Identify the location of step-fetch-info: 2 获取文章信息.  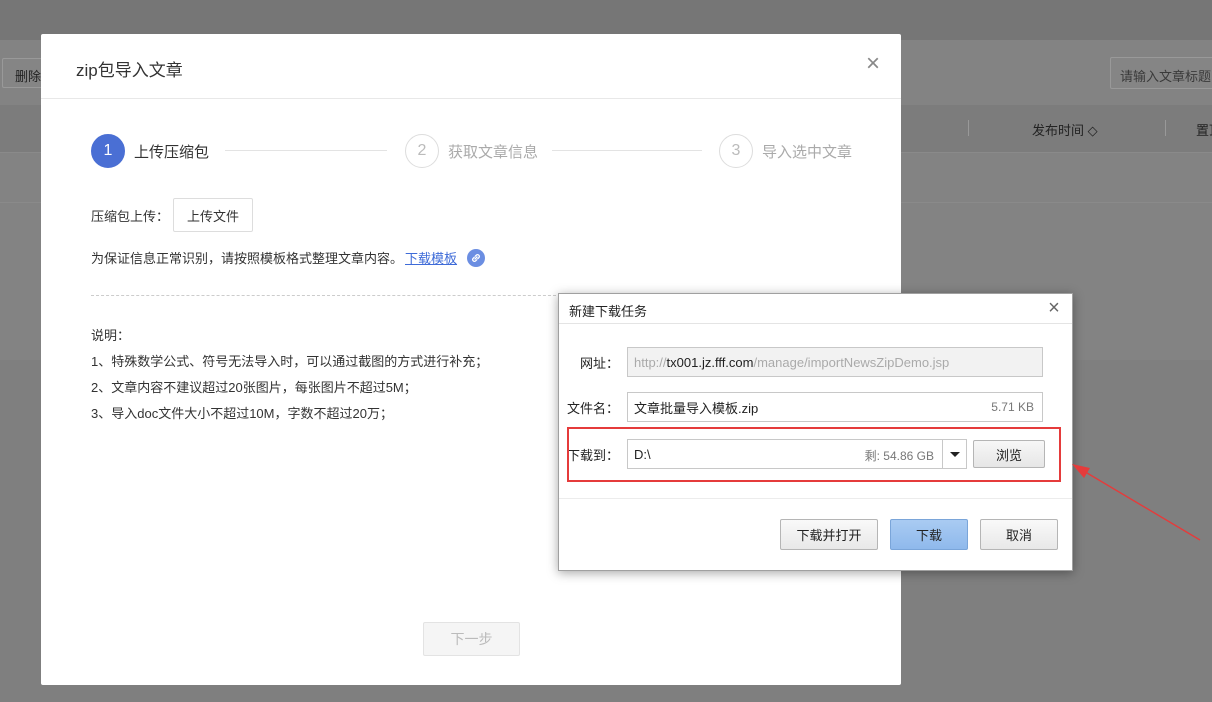
(471, 151).